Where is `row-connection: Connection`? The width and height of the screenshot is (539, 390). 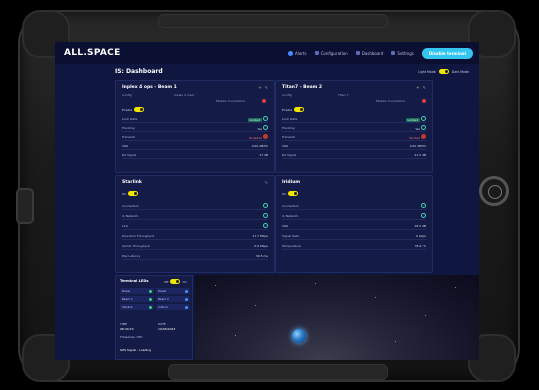
row-connection: Connection is located at coordinates (354, 206).